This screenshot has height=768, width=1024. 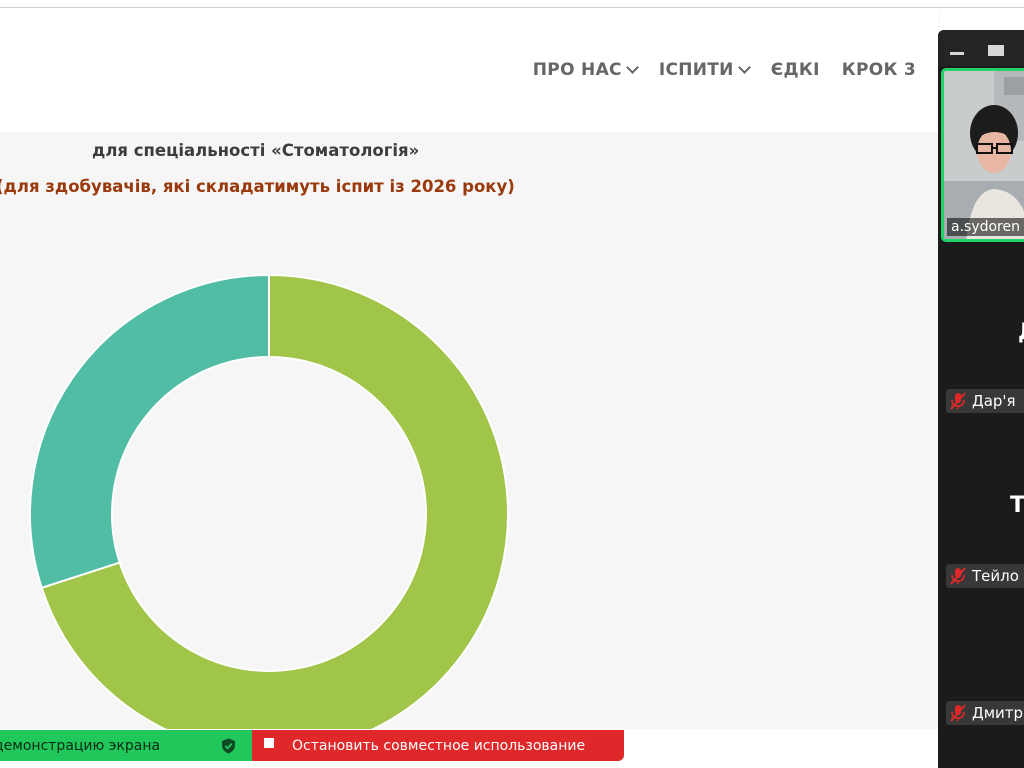 I want to click on participant-tile: Дар'я, so click(x=985, y=401).